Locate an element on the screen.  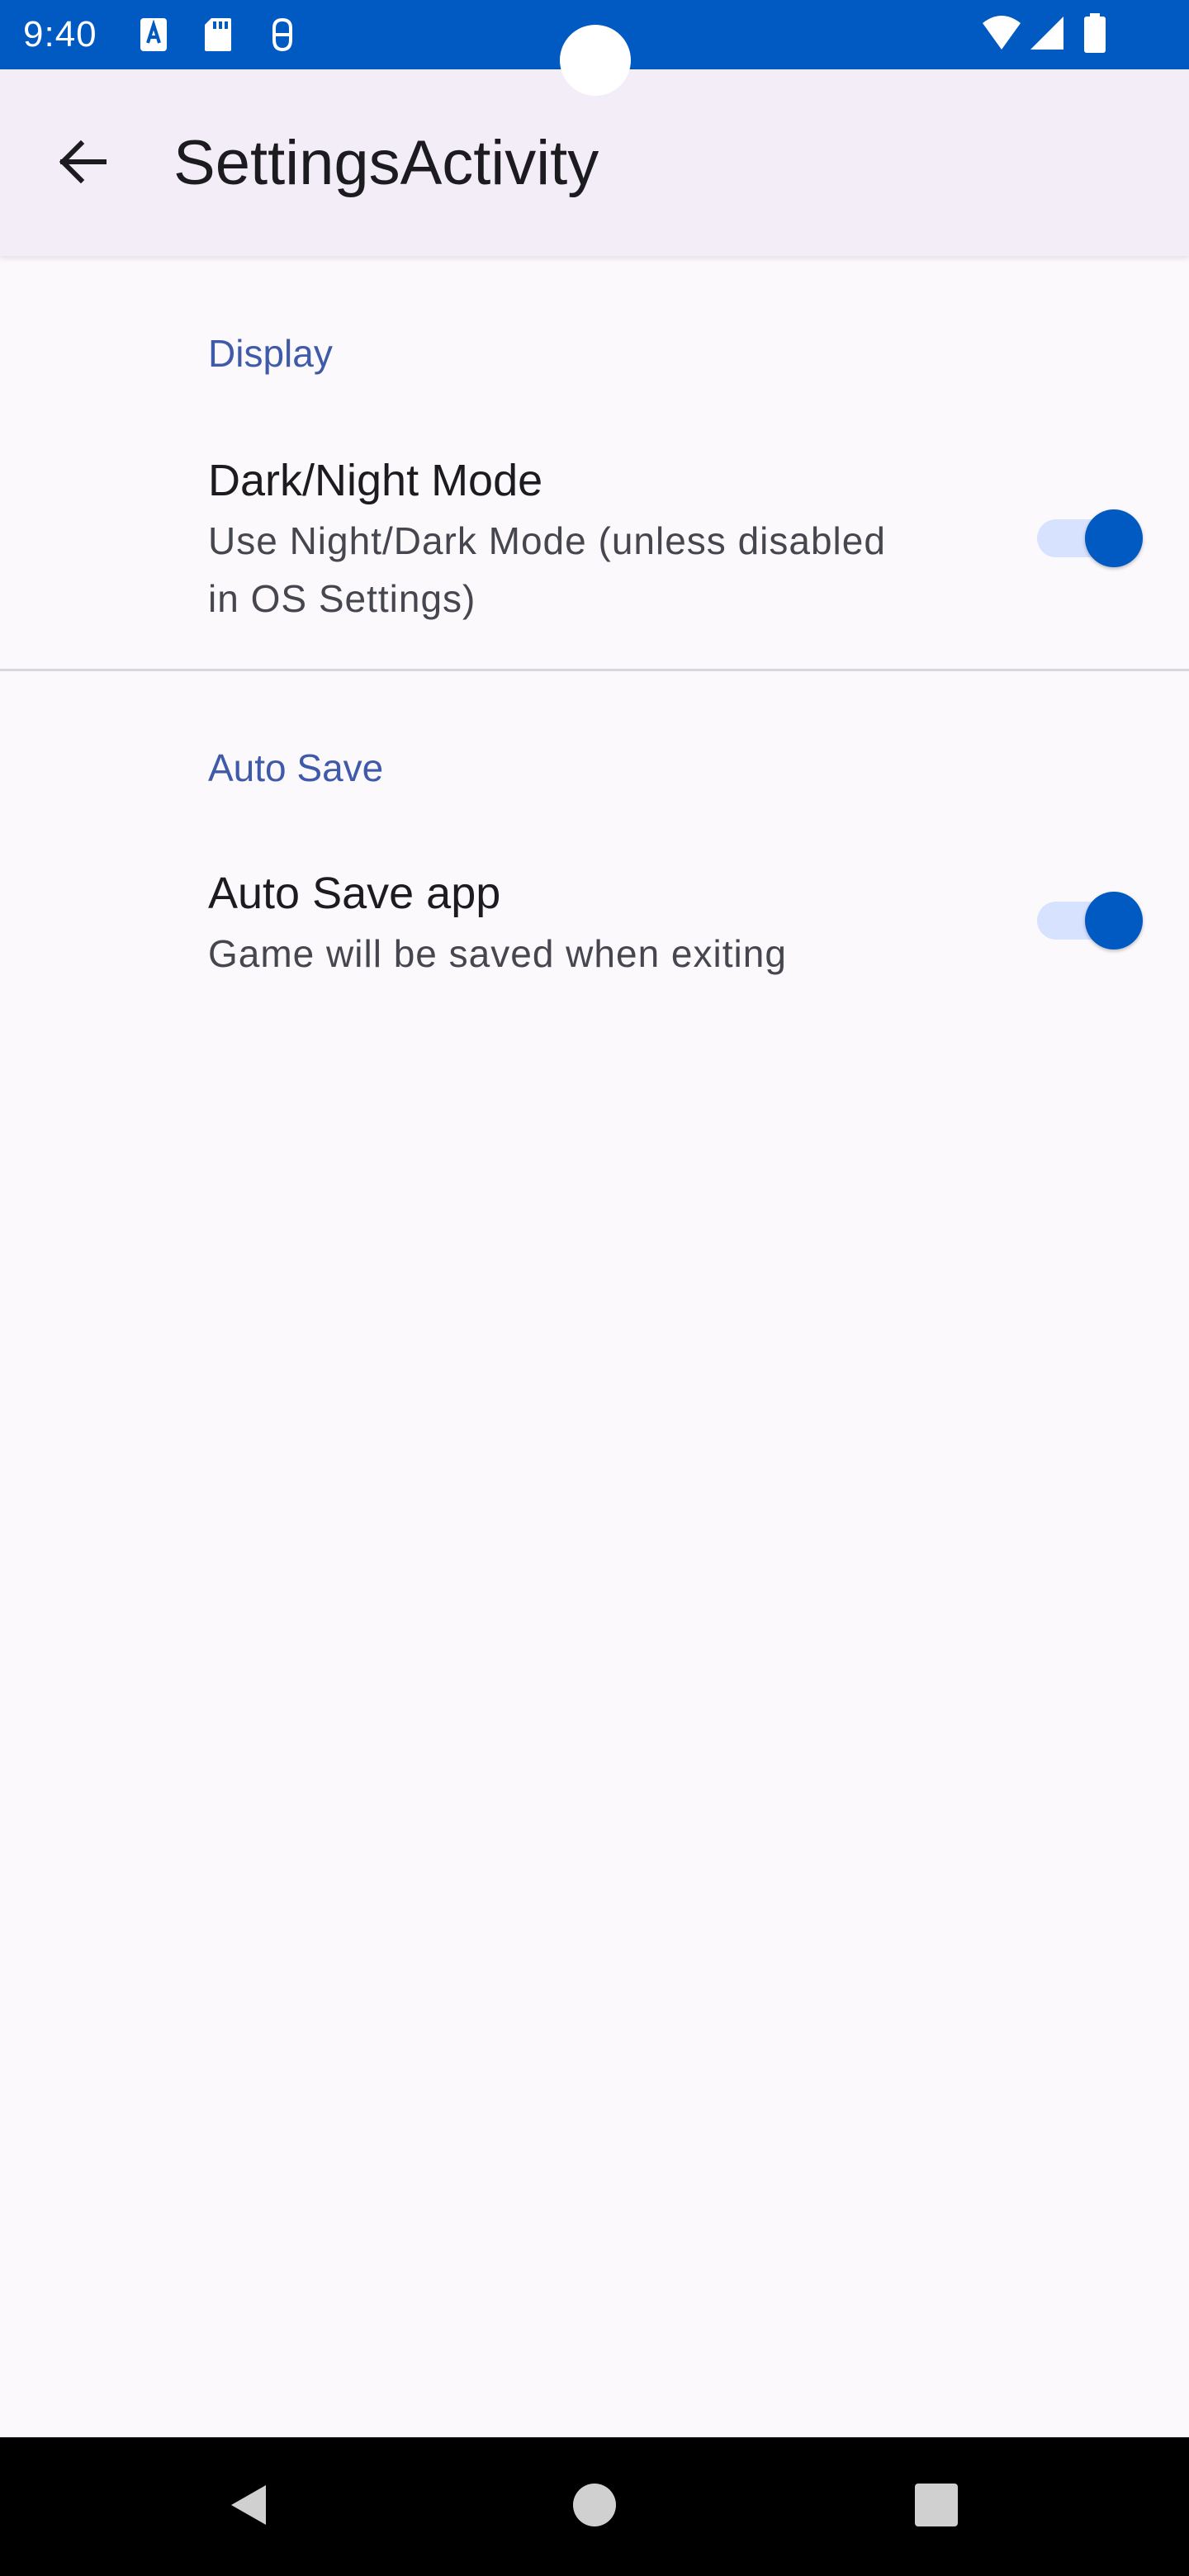
app-bar: SettingsActivity is located at coordinates (594, 162).